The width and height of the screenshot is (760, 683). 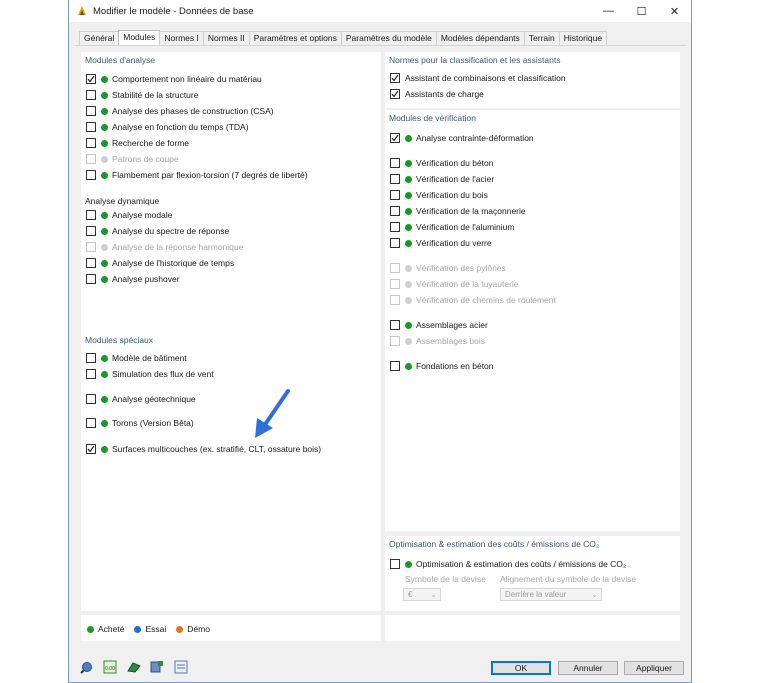 I want to click on module-item: Analyse géotechnique, so click(x=141, y=399).